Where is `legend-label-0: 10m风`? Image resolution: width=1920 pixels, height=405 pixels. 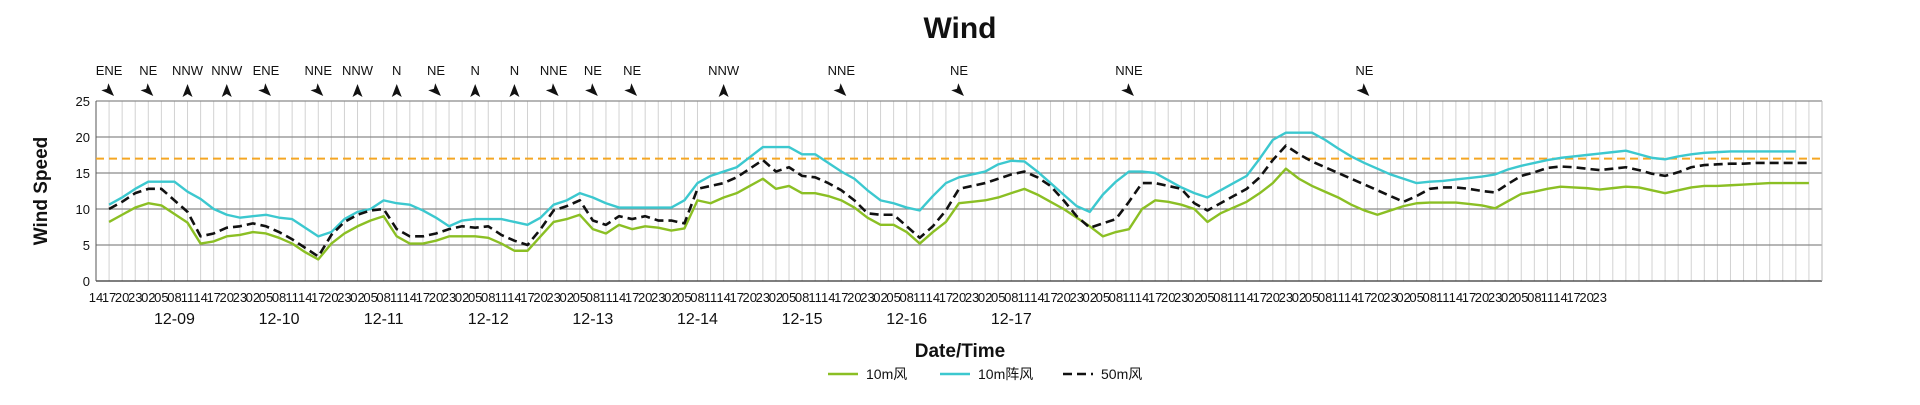
legend-label-0: 10m风 is located at coordinates (886, 374).